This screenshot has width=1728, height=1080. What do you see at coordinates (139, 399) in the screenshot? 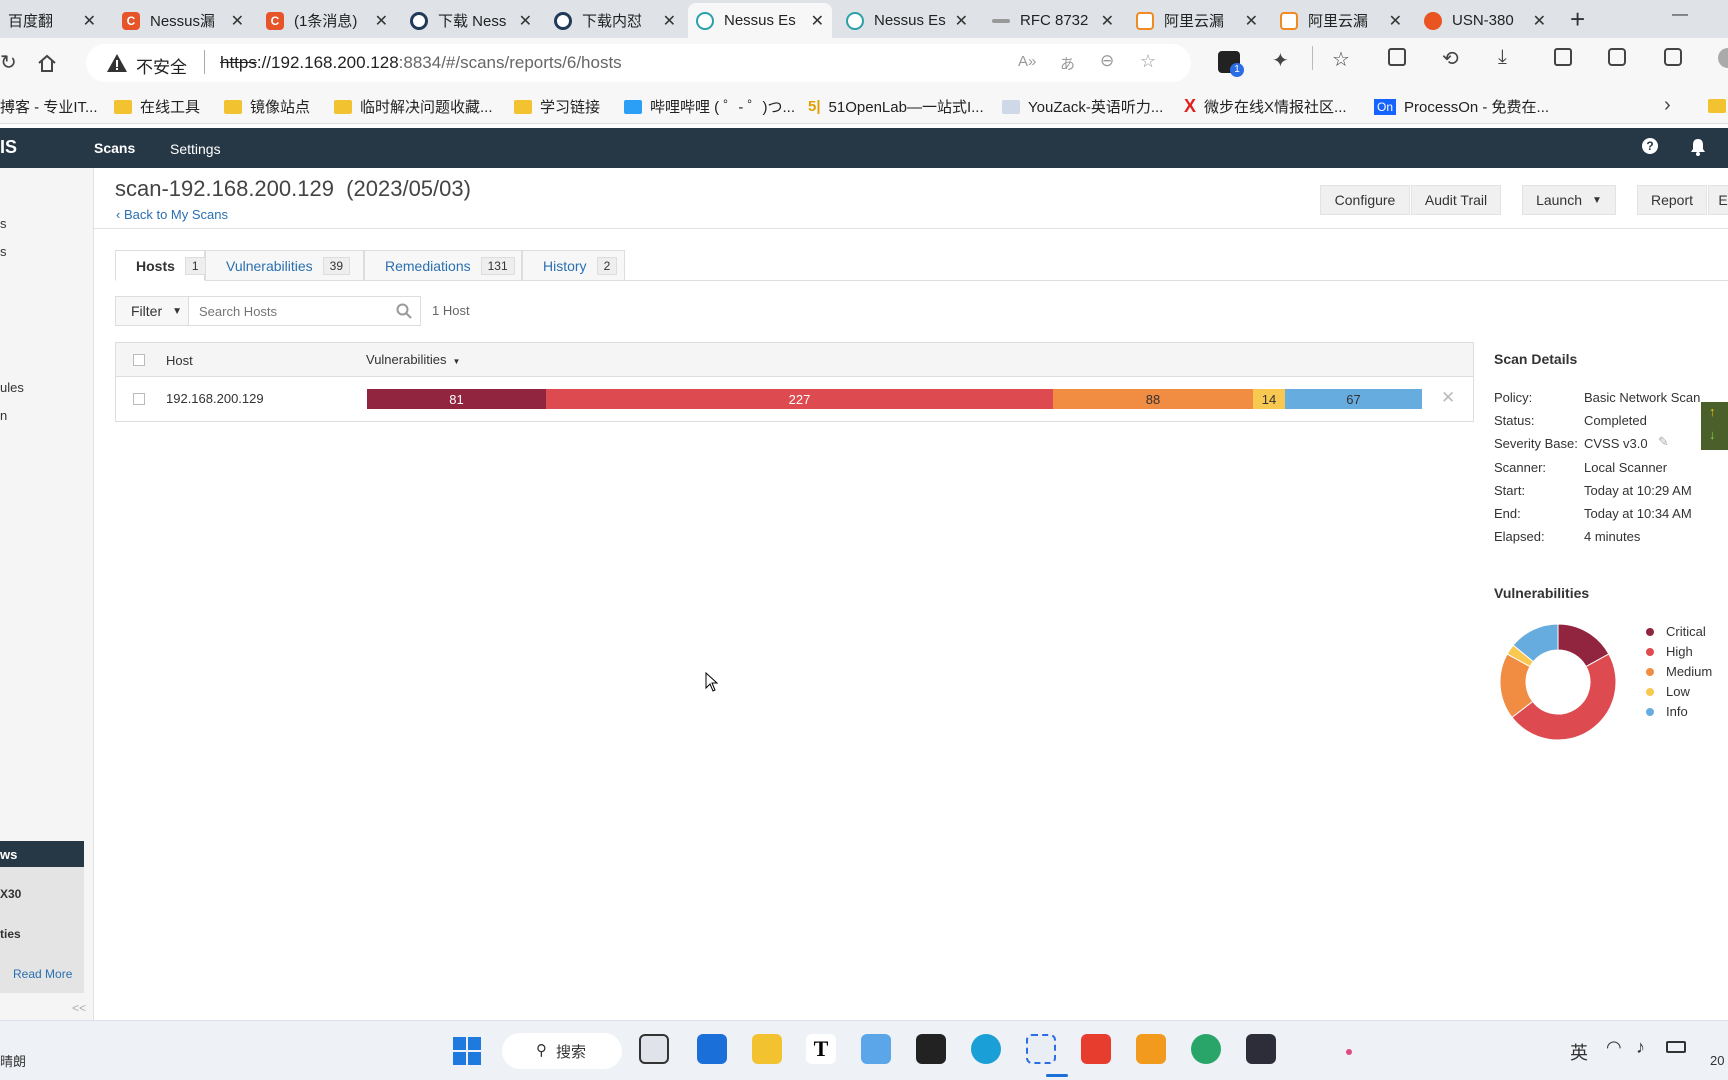
I see `row-checkbox` at bounding box center [139, 399].